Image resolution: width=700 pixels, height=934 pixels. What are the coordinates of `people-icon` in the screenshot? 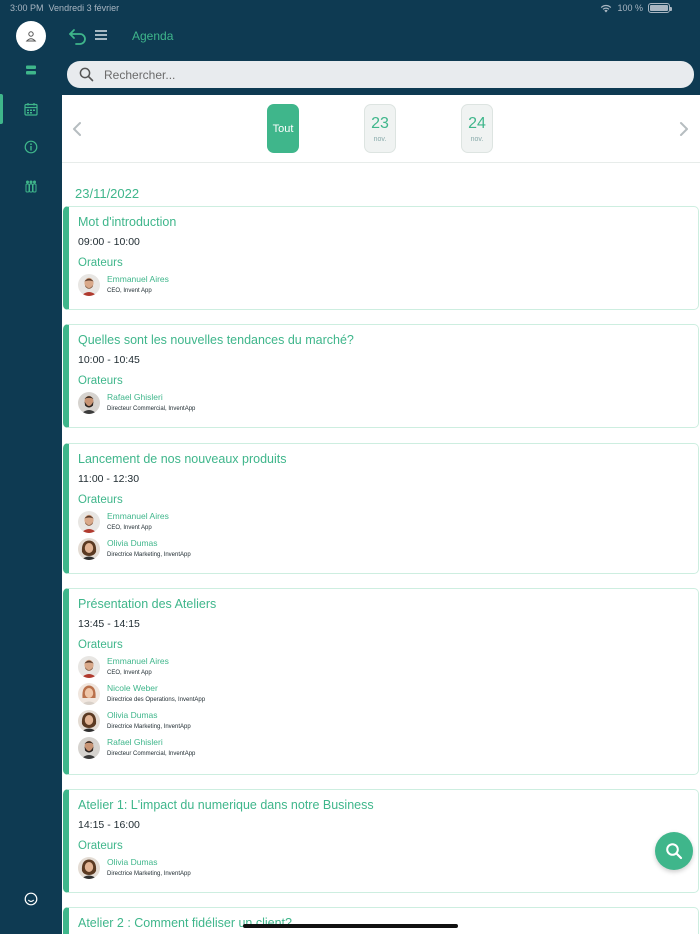 It's located at (31, 186).